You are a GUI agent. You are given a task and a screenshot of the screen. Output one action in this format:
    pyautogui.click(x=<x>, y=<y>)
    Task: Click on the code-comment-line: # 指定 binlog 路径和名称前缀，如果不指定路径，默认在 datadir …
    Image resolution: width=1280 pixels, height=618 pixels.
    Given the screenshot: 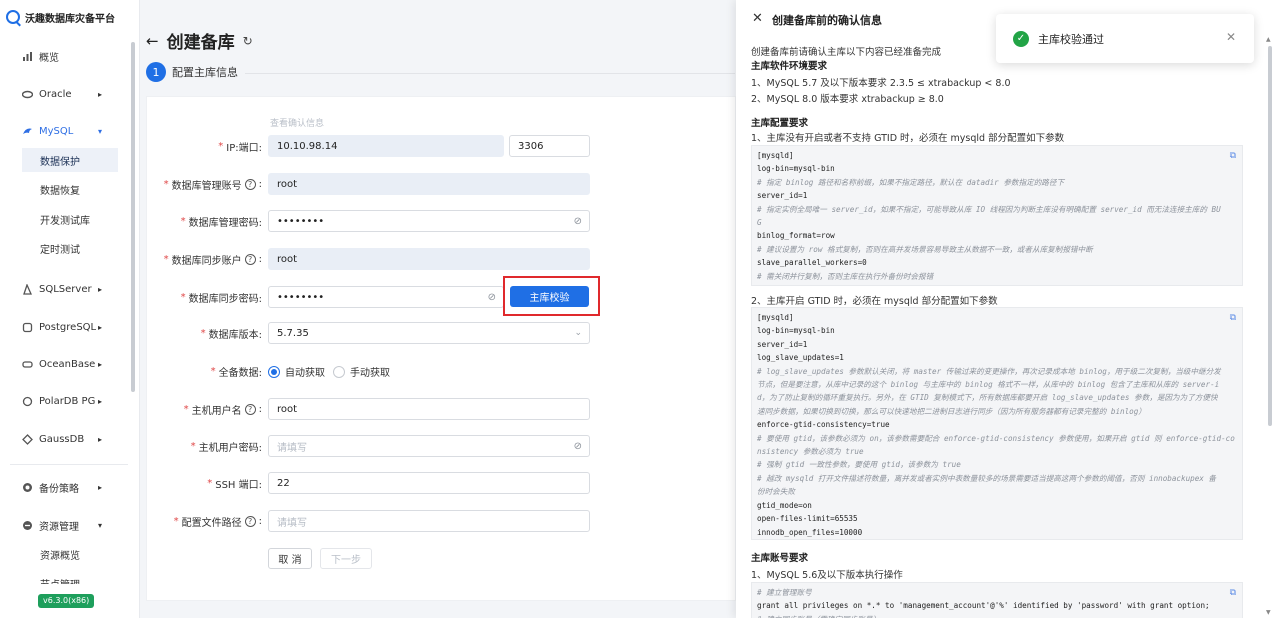 What is the action you would take?
    pyautogui.click(x=911, y=182)
    